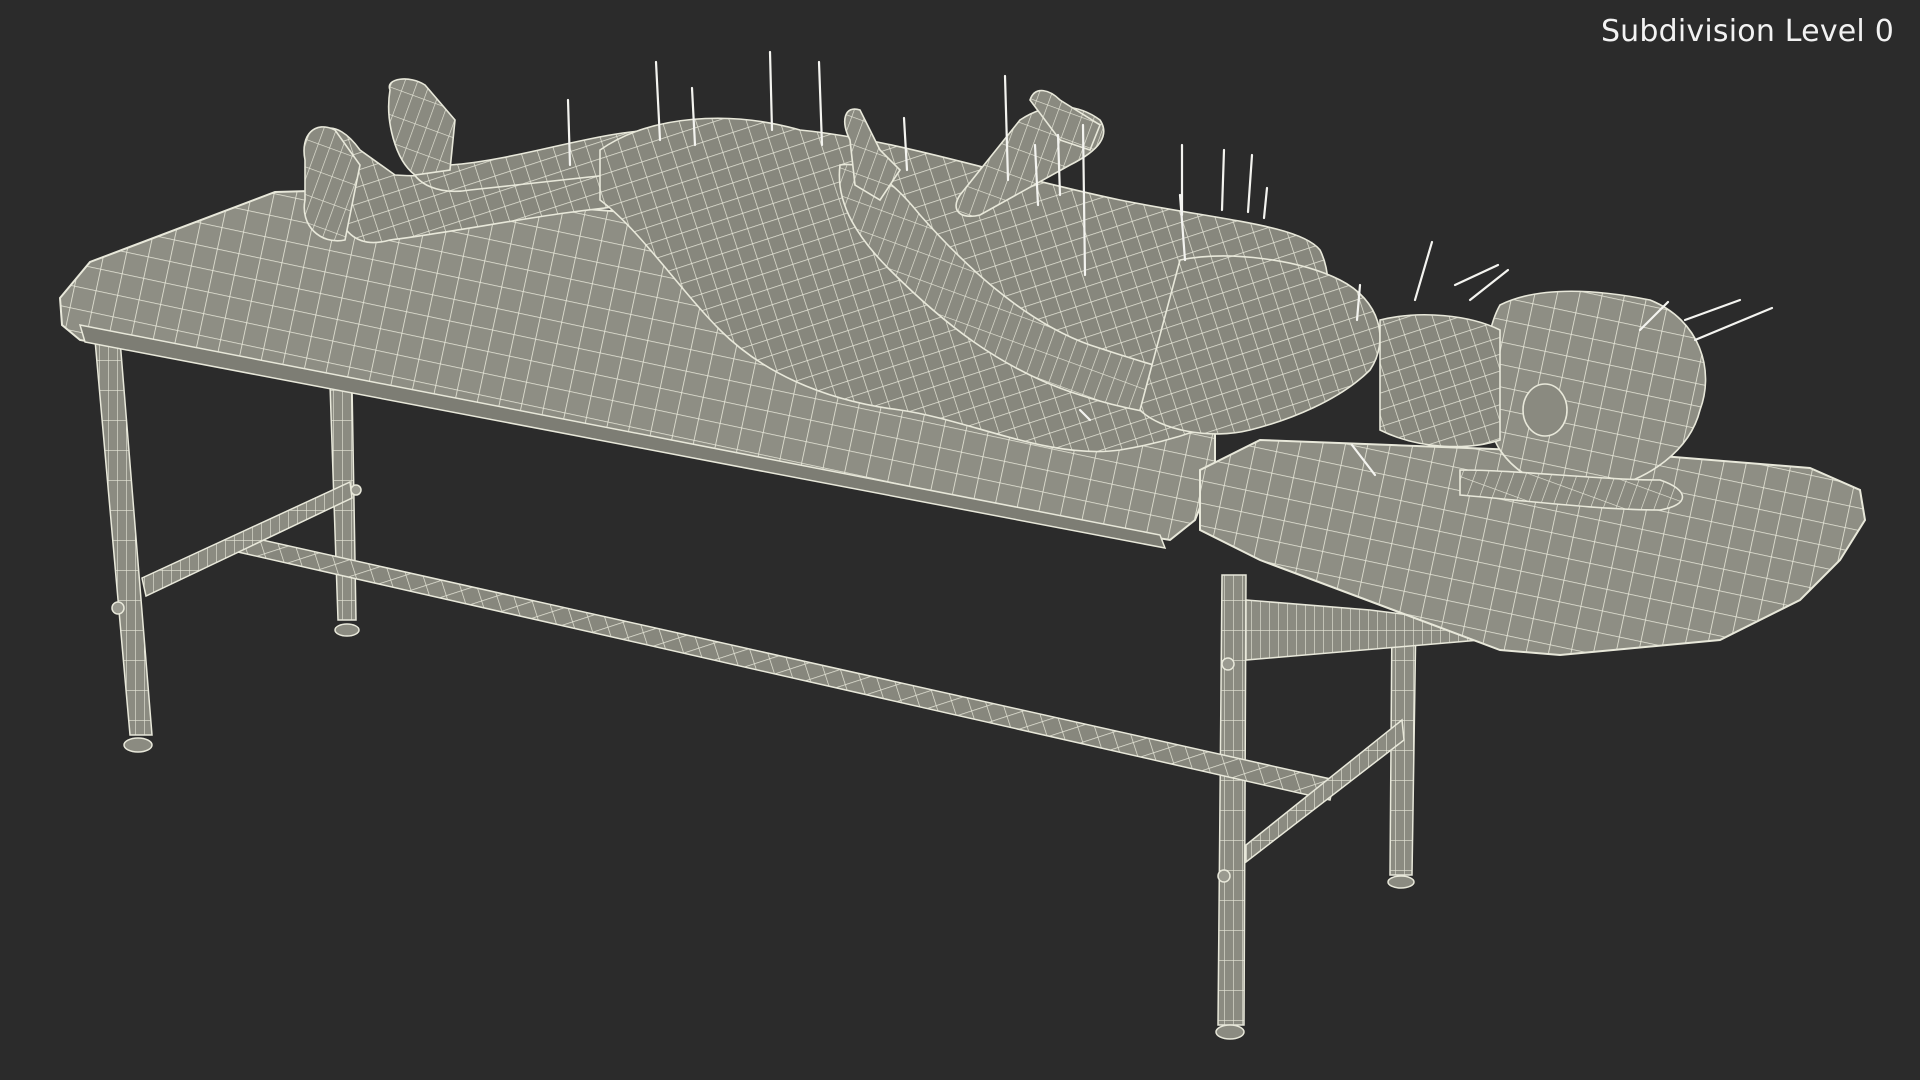 Image resolution: width=1920 pixels, height=1080 pixels. Describe the element at coordinates (1747, 31) in the screenshot. I see `subdivision-level-label: Subdivision Level 0` at that location.